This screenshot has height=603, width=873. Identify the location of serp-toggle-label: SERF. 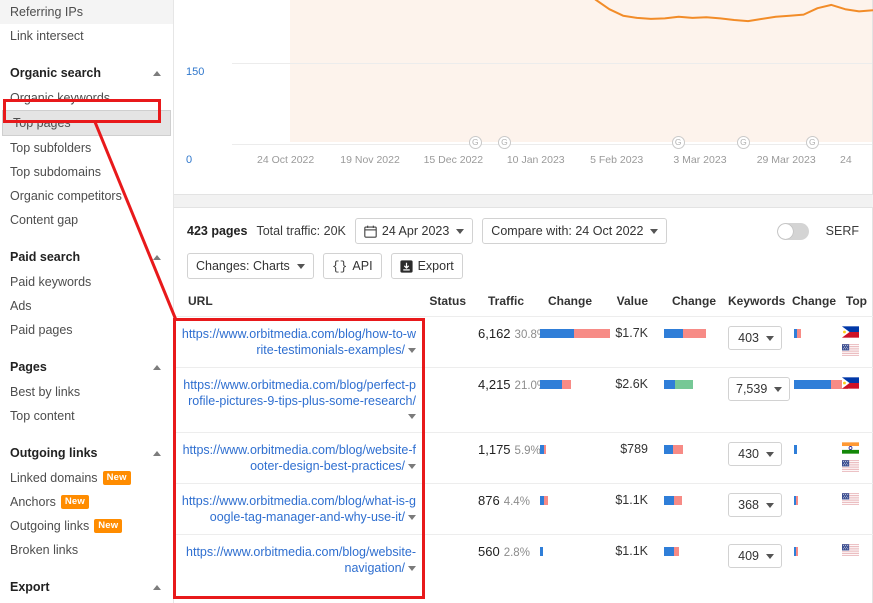
(842, 231).